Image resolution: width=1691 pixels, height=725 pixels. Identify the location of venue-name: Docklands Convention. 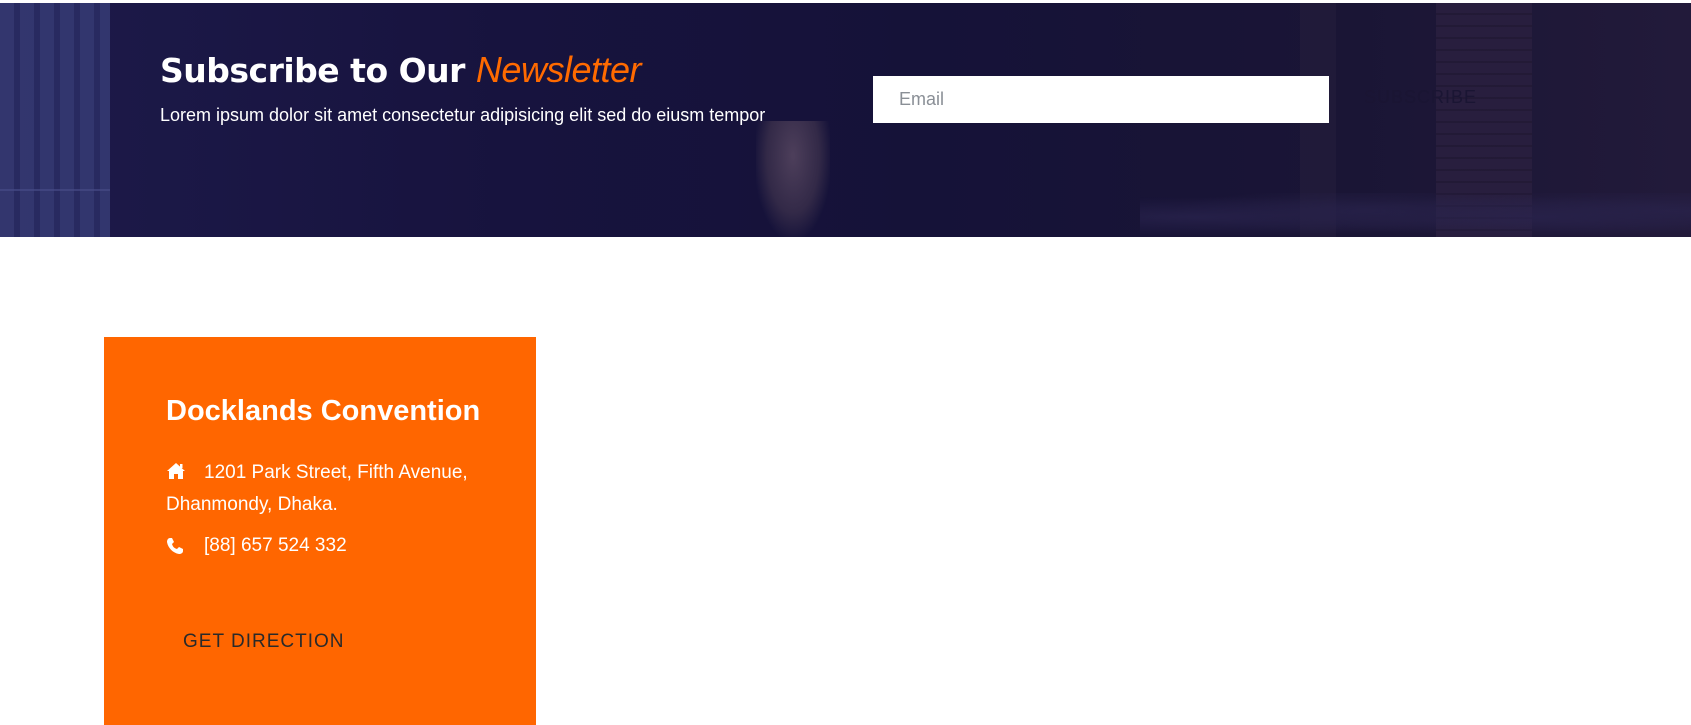
(323, 411).